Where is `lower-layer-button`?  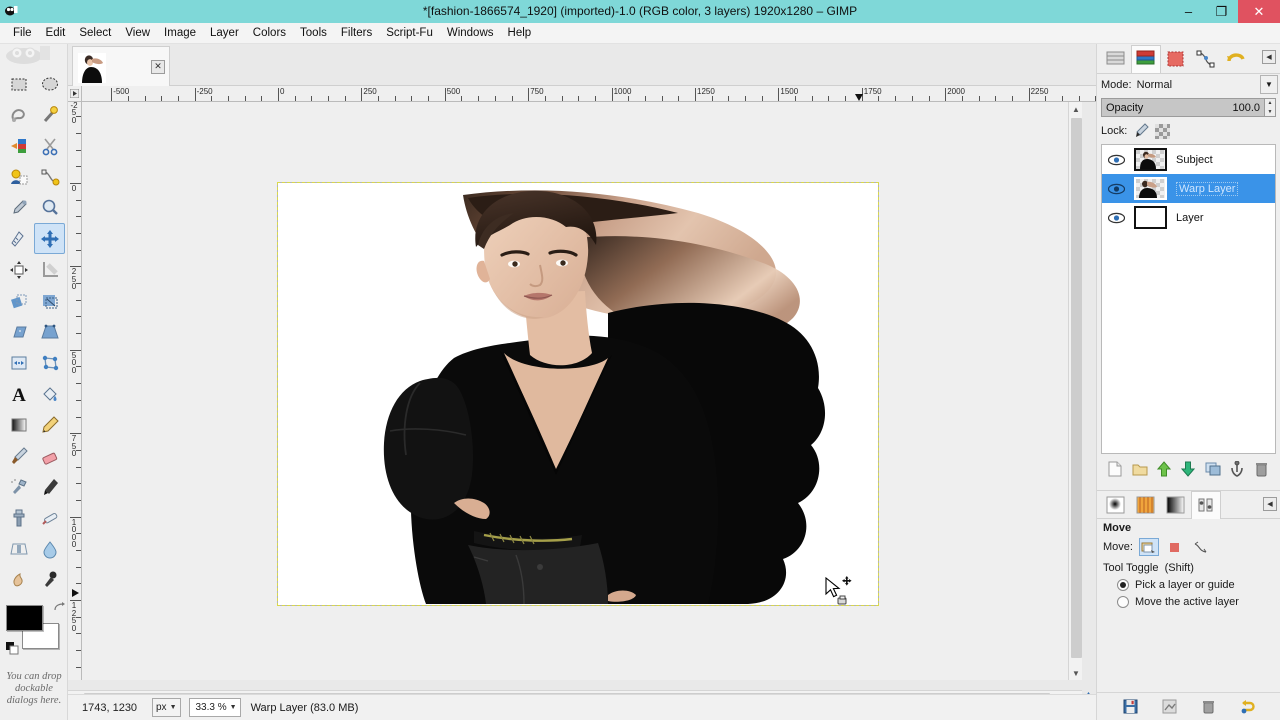 lower-layer-button is located at coordinates (1188, 469).